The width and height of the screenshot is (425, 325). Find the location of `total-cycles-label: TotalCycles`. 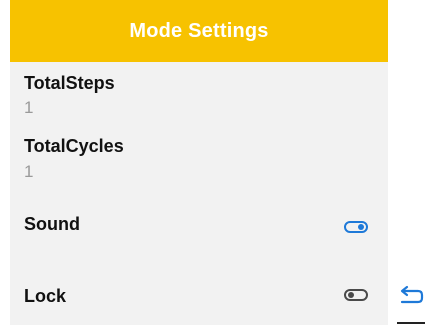

total-cycles-label: TotalCycles is located at coordinates (74, 146).